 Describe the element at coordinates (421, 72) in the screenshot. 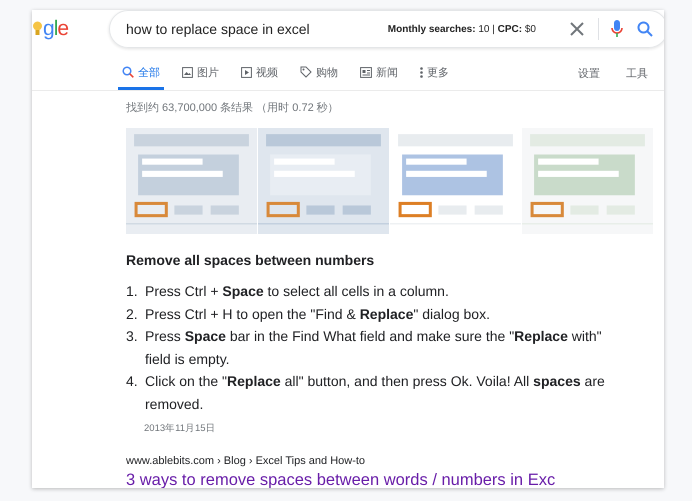

I see `more-icon` at that location.